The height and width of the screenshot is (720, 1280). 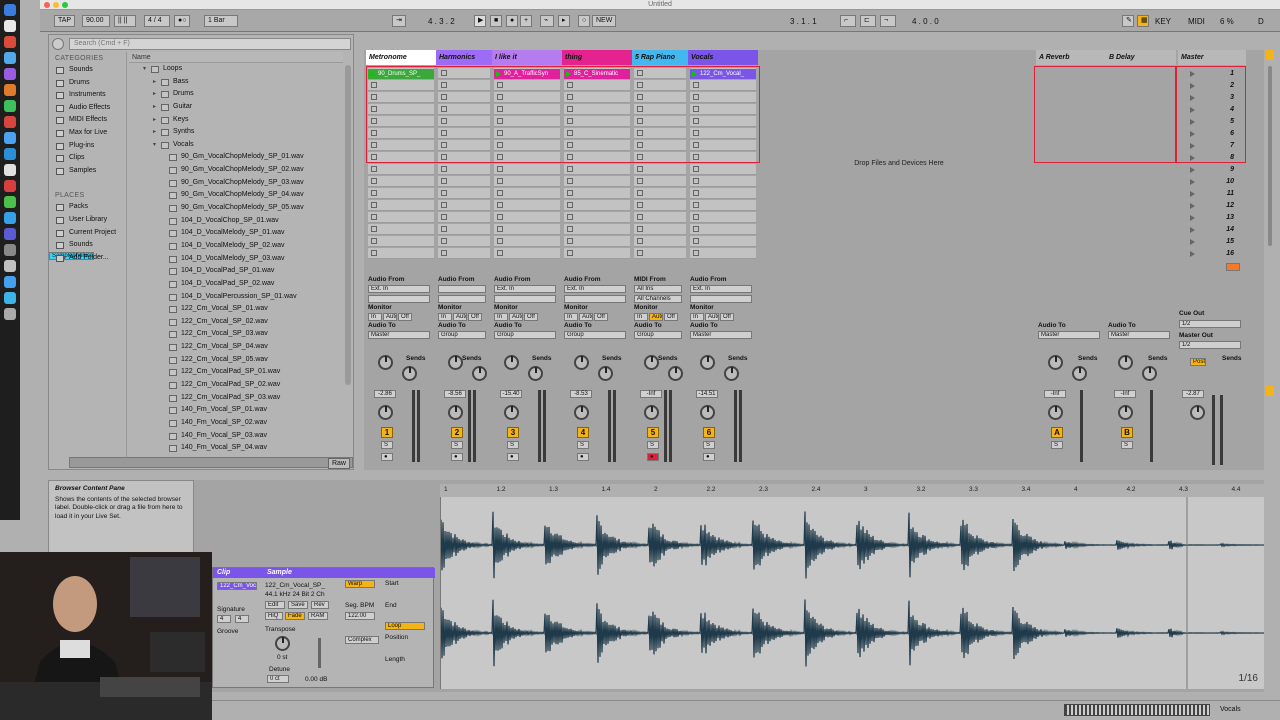 I want to click on warp-button: Warp, so click(x=360, y=584).